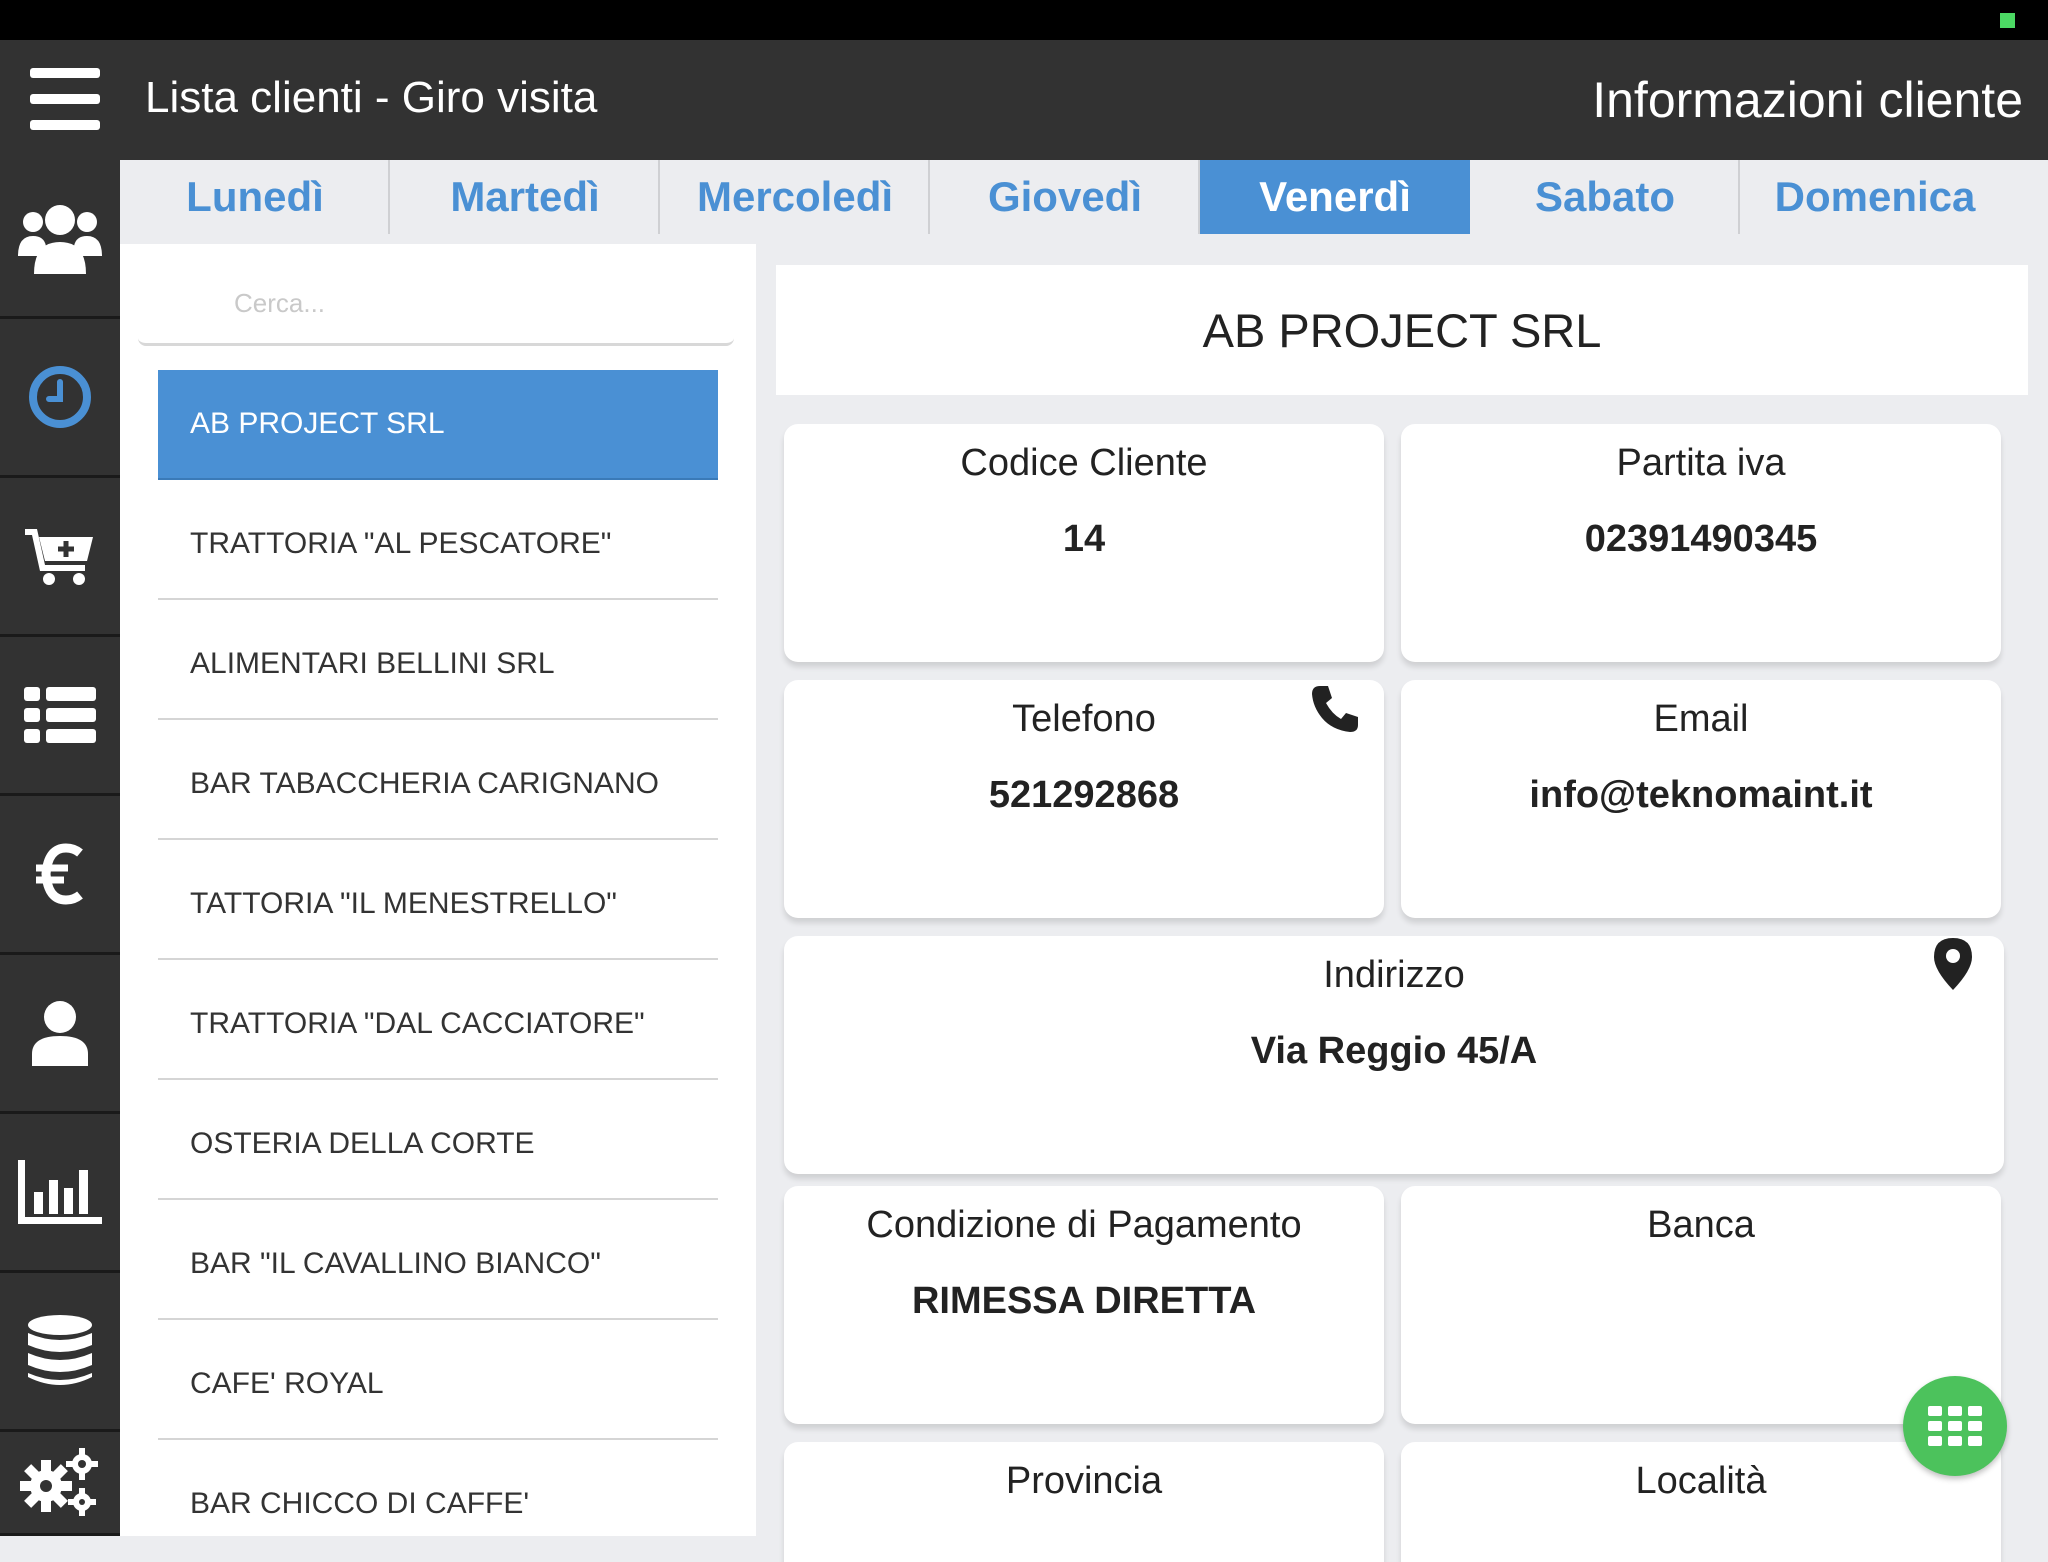  Describe the element at coordinates (1807, 100) in the screenshot. I see `detail-title: Informazioni cliente` at that location.